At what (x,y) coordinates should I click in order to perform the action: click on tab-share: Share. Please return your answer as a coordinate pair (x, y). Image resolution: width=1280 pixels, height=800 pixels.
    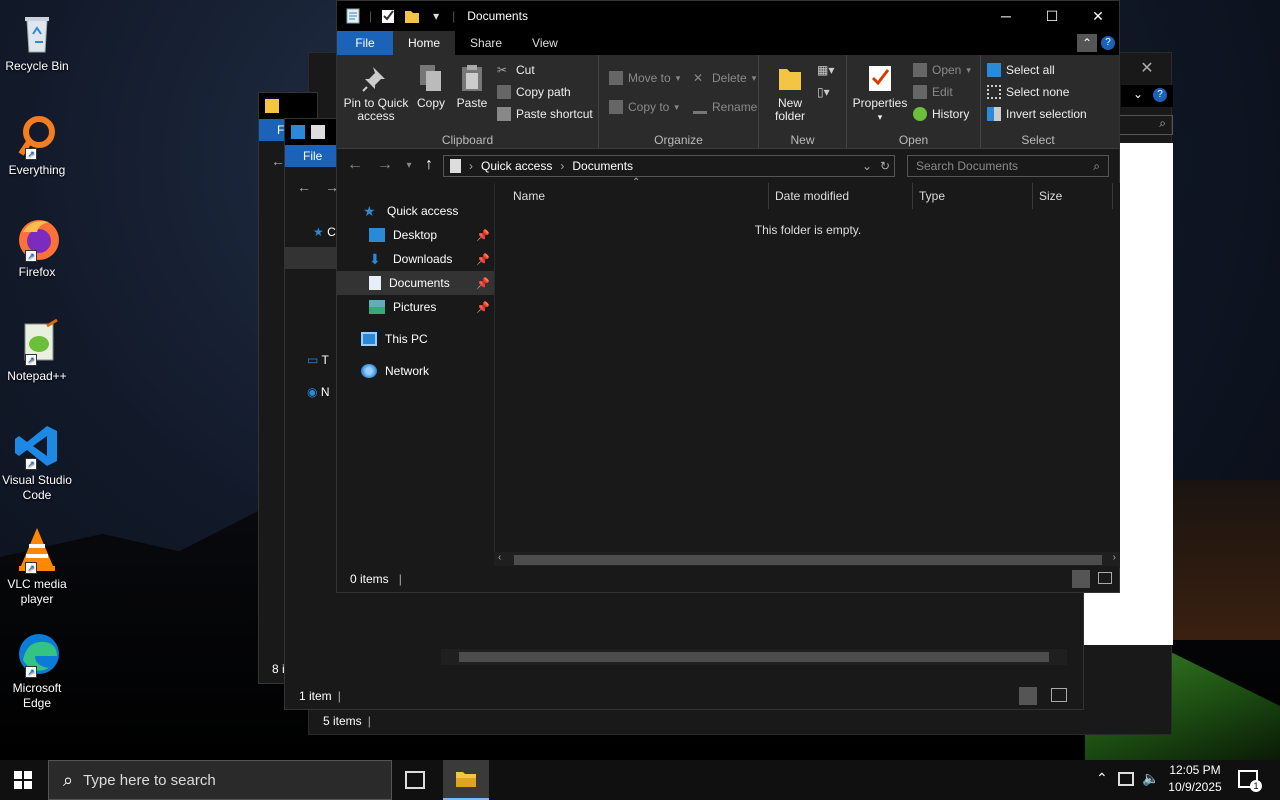
    Looking at the image, I should click on (486, 43).